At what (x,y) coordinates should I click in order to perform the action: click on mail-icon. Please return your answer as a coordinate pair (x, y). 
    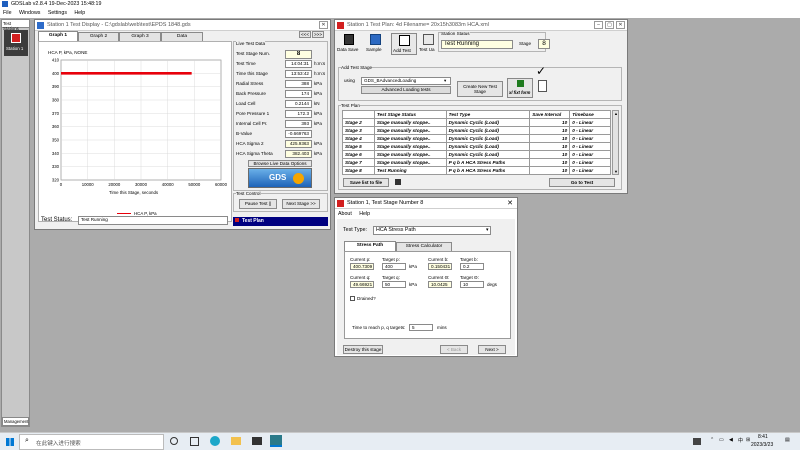
    Looking at the image, I should click on (257, 441).